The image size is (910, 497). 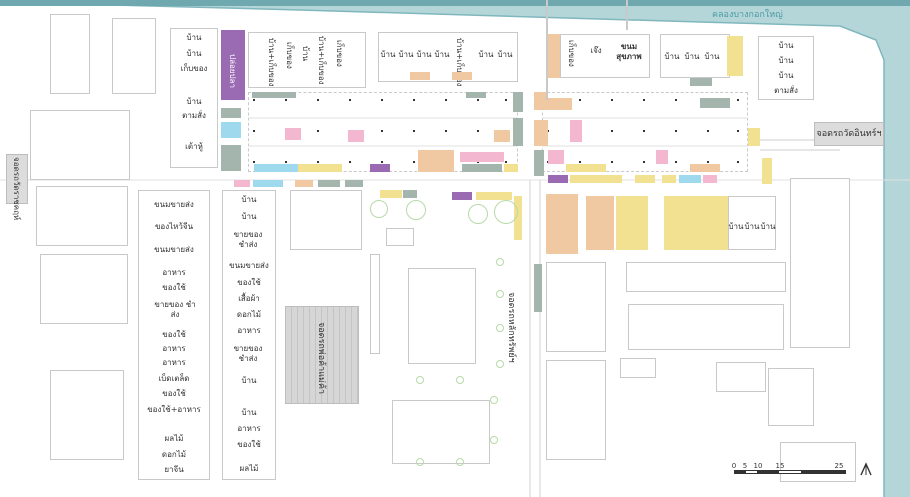 I want to click on shop-label: ของใช้+อาหาร, so click(x=174, y=409).